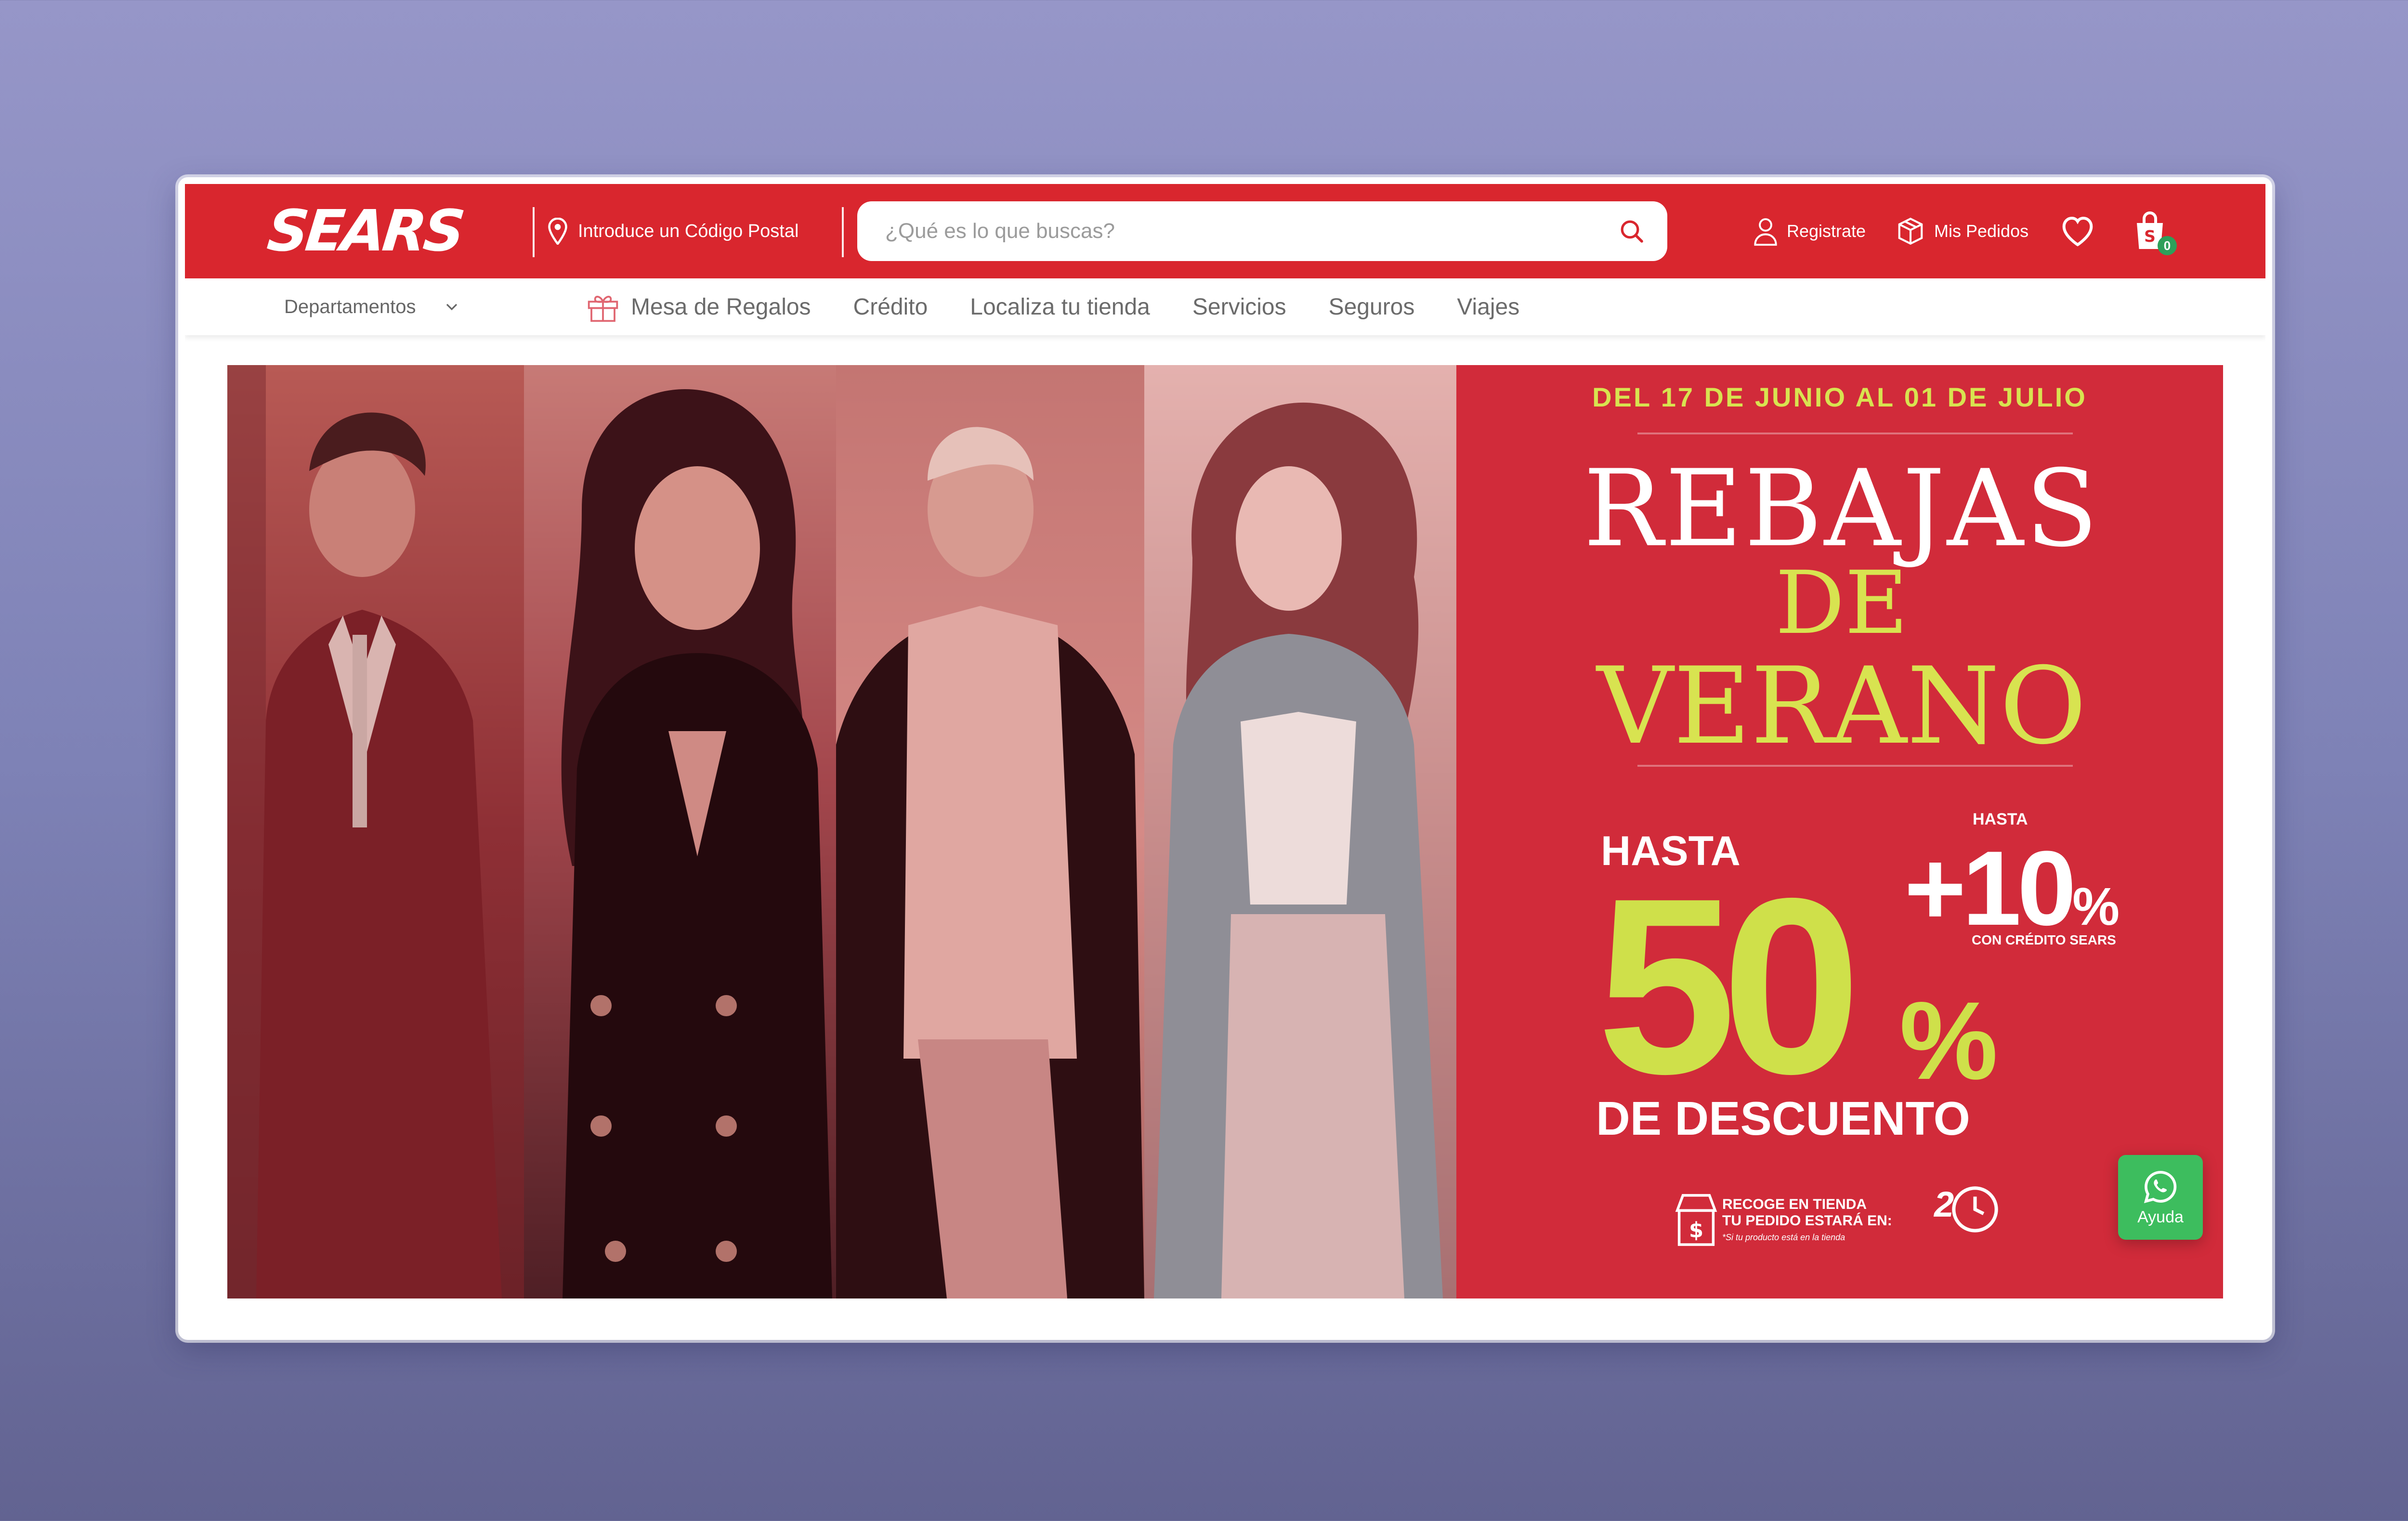 This screenshot has height=1521, width=2408. Describe the element at coordinates (2044, 939) in the screenshot. I see `extra-discount-note: CON CRÉDITO SEARS` at that location.